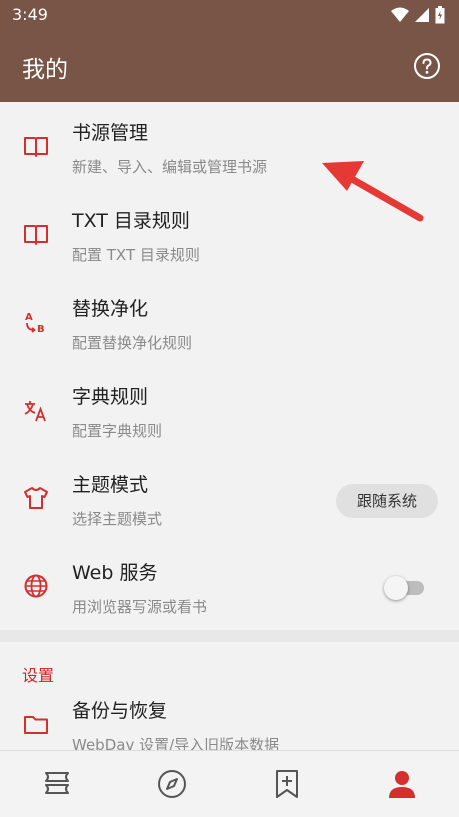 Image resolution: width=459 pixels, height=817 pixels. Describe the element at coordinates (57, 784) in the screenshot. I see `bookshelf-icon` at that location.